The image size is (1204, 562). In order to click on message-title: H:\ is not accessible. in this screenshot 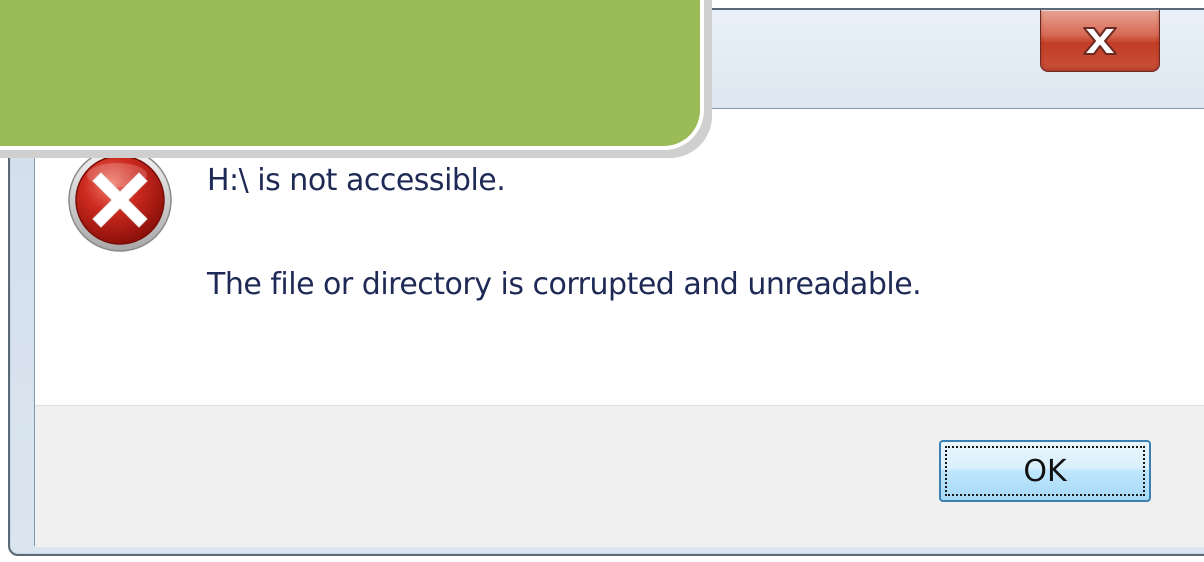, I will do `click(356, 180)`.